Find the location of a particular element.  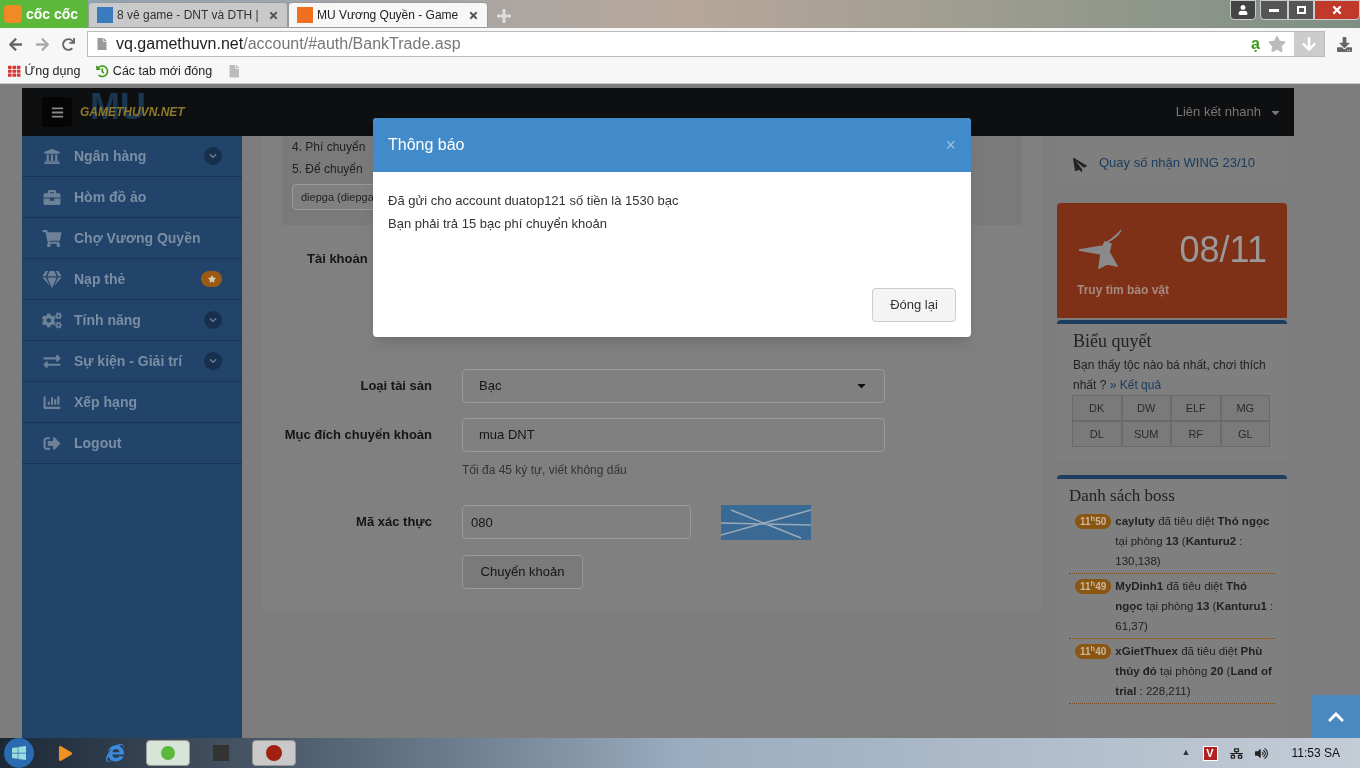

clock: 11:53 SA is located at coordinates (1315, 753).